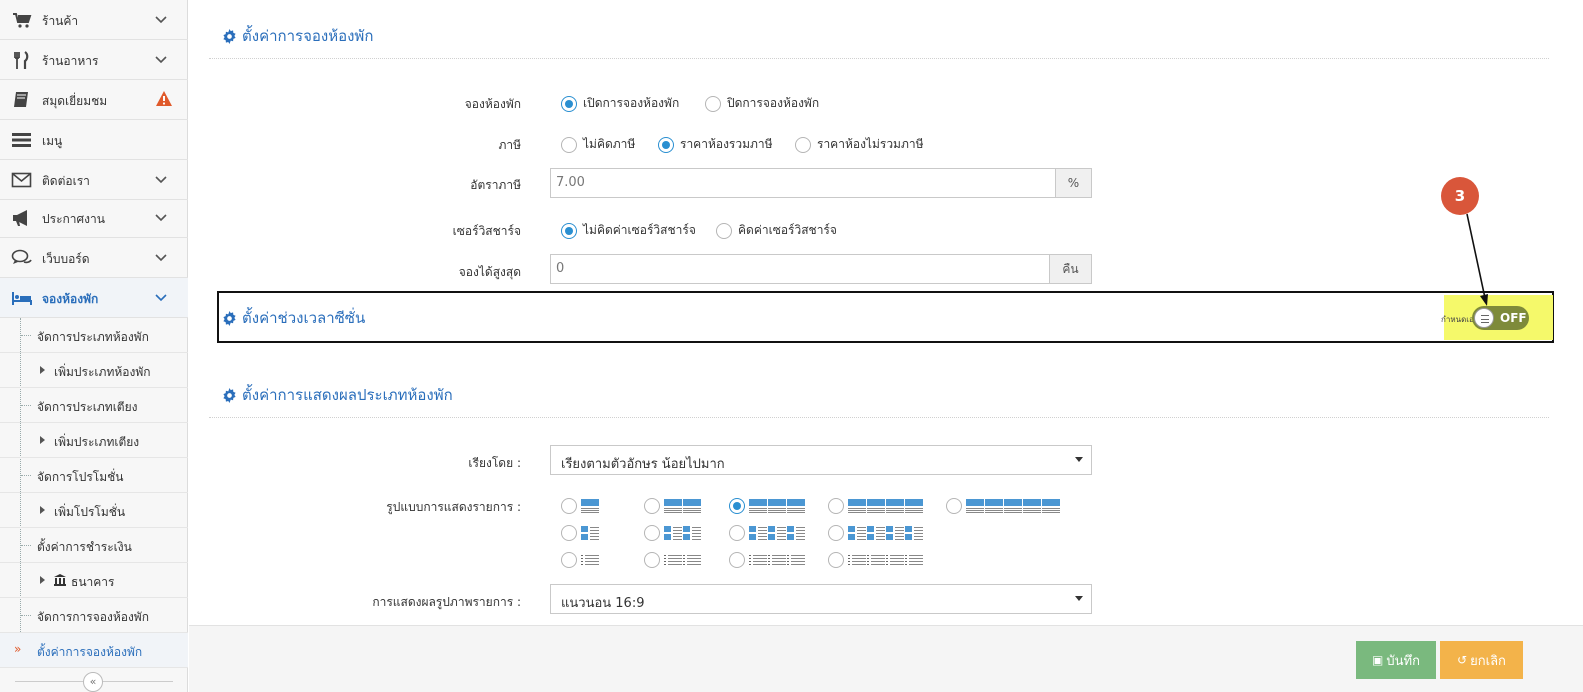  I want to click on radio-tax-none: ไม่คิดภาษี, so click(598, 144).